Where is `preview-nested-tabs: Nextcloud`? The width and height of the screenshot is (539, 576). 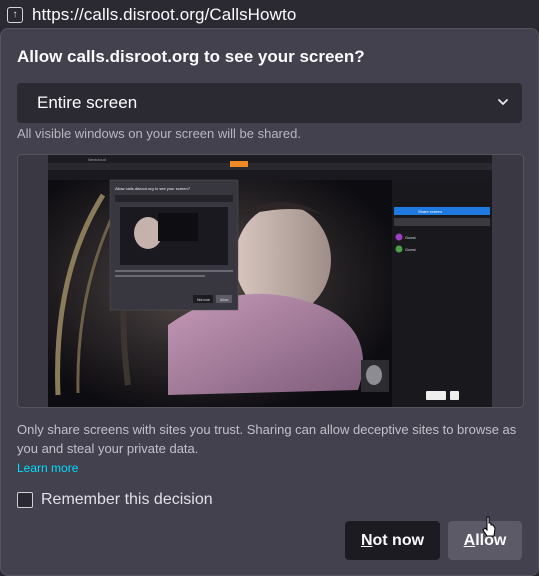 preview-nested-tabs: Nextcloud is located at coordinates (97, 159).